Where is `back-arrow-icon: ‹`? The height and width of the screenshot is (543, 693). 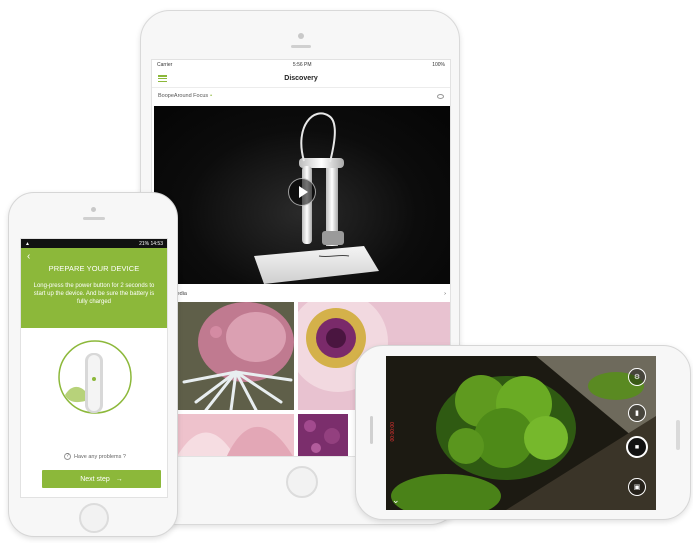
back-arrow-icon: ‹ is located at coordinates (28, 257).